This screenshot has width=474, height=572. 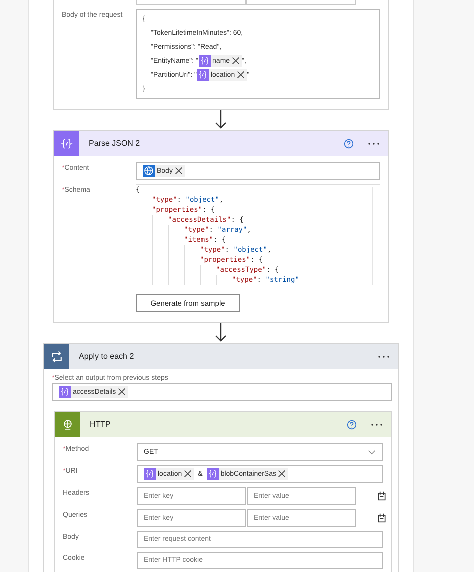 I want to click on action-title: HTTP, so click(x=100, y=424).